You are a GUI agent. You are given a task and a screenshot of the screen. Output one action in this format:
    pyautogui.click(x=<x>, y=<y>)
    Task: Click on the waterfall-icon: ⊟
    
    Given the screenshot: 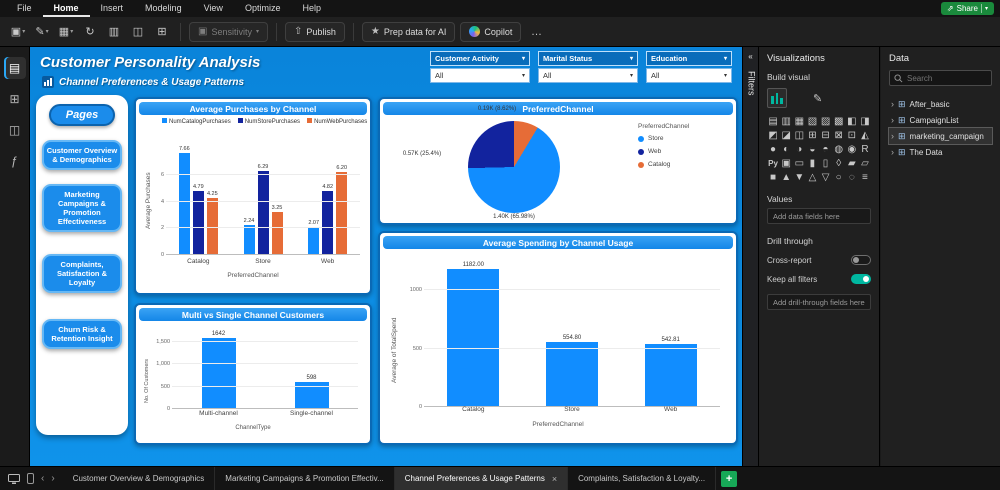 What is the action you would take?
    pyautogui.click(x=826, y=136)
    